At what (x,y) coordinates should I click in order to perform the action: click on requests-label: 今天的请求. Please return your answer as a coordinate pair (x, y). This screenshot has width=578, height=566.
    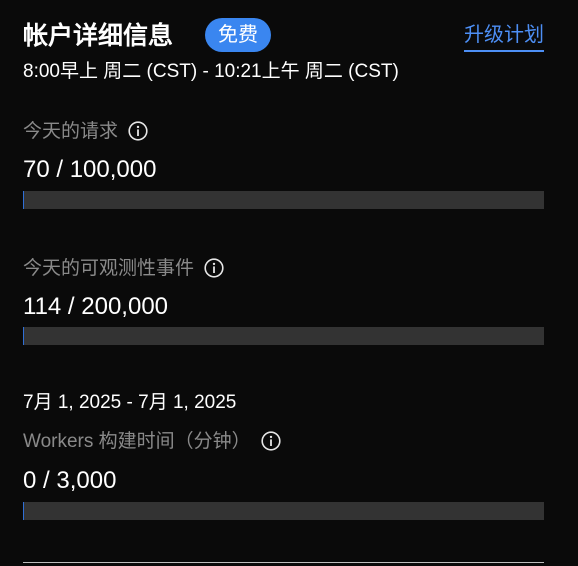
    Looking at the image, I should click on (85, 132).